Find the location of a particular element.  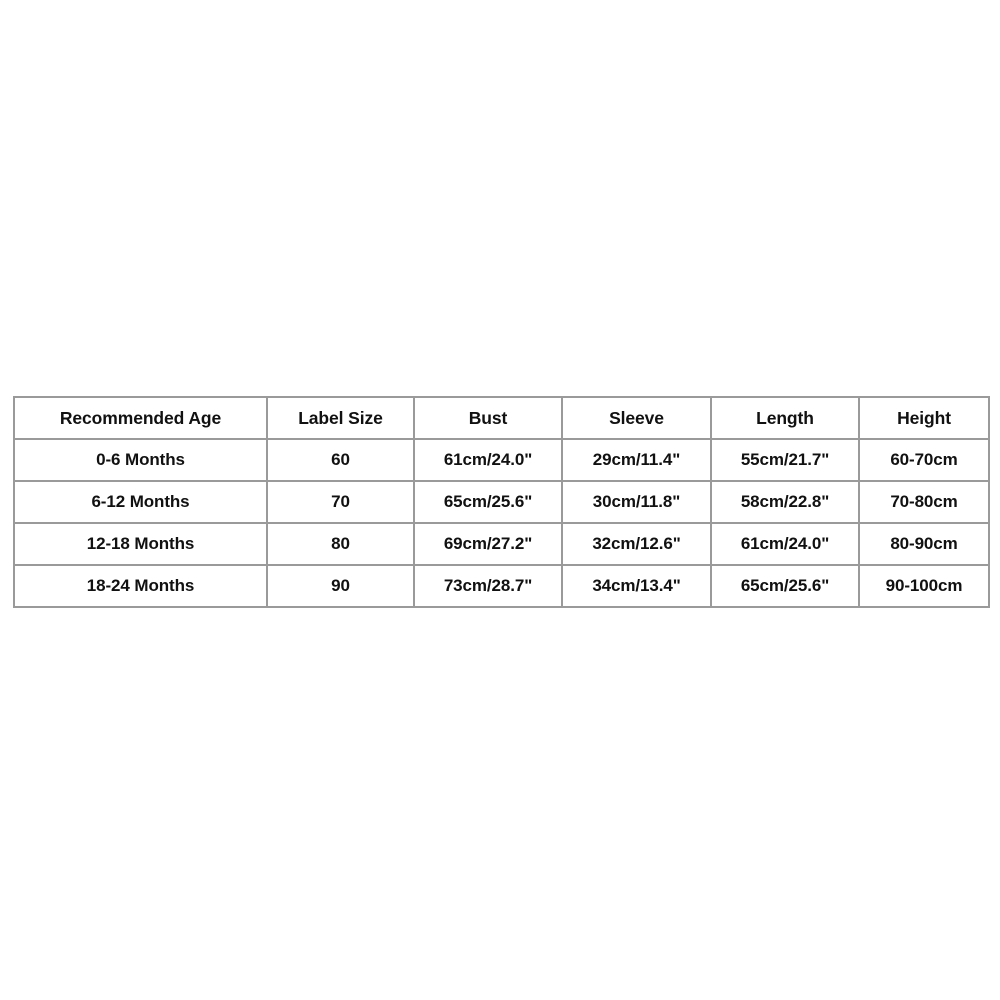

cell-height: 60-70cm is located at coordinates (924, 460).